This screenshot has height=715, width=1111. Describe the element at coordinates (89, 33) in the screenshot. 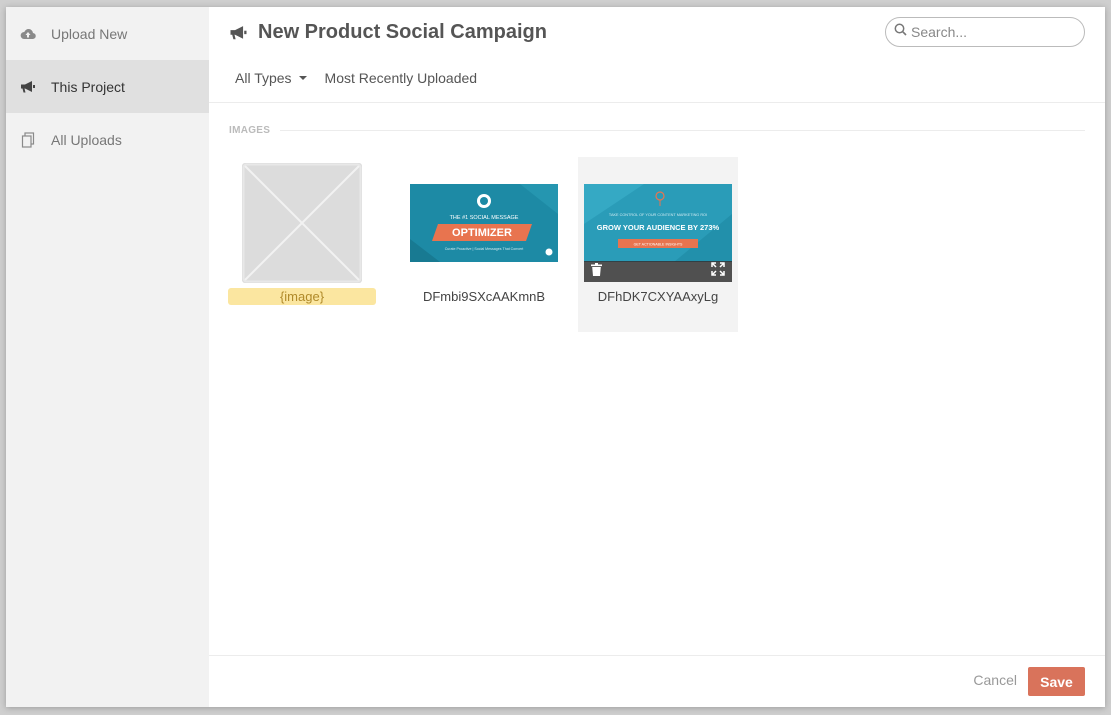

I see `sidebar-item-label: Upload New` at that location.